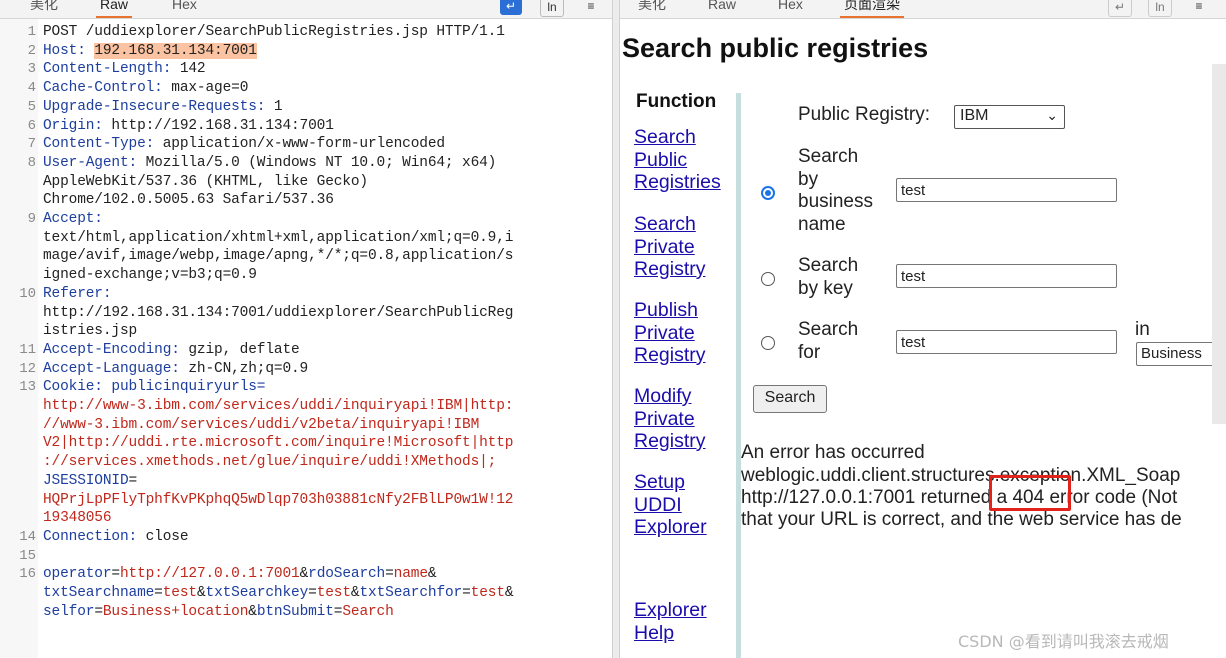 The height and width of the screenshot is (658, 1226). What do you see at coordinates (1219, 244) in the screenshot?
I see `vertical-scrollbar` at bounding box center [1219, 244].